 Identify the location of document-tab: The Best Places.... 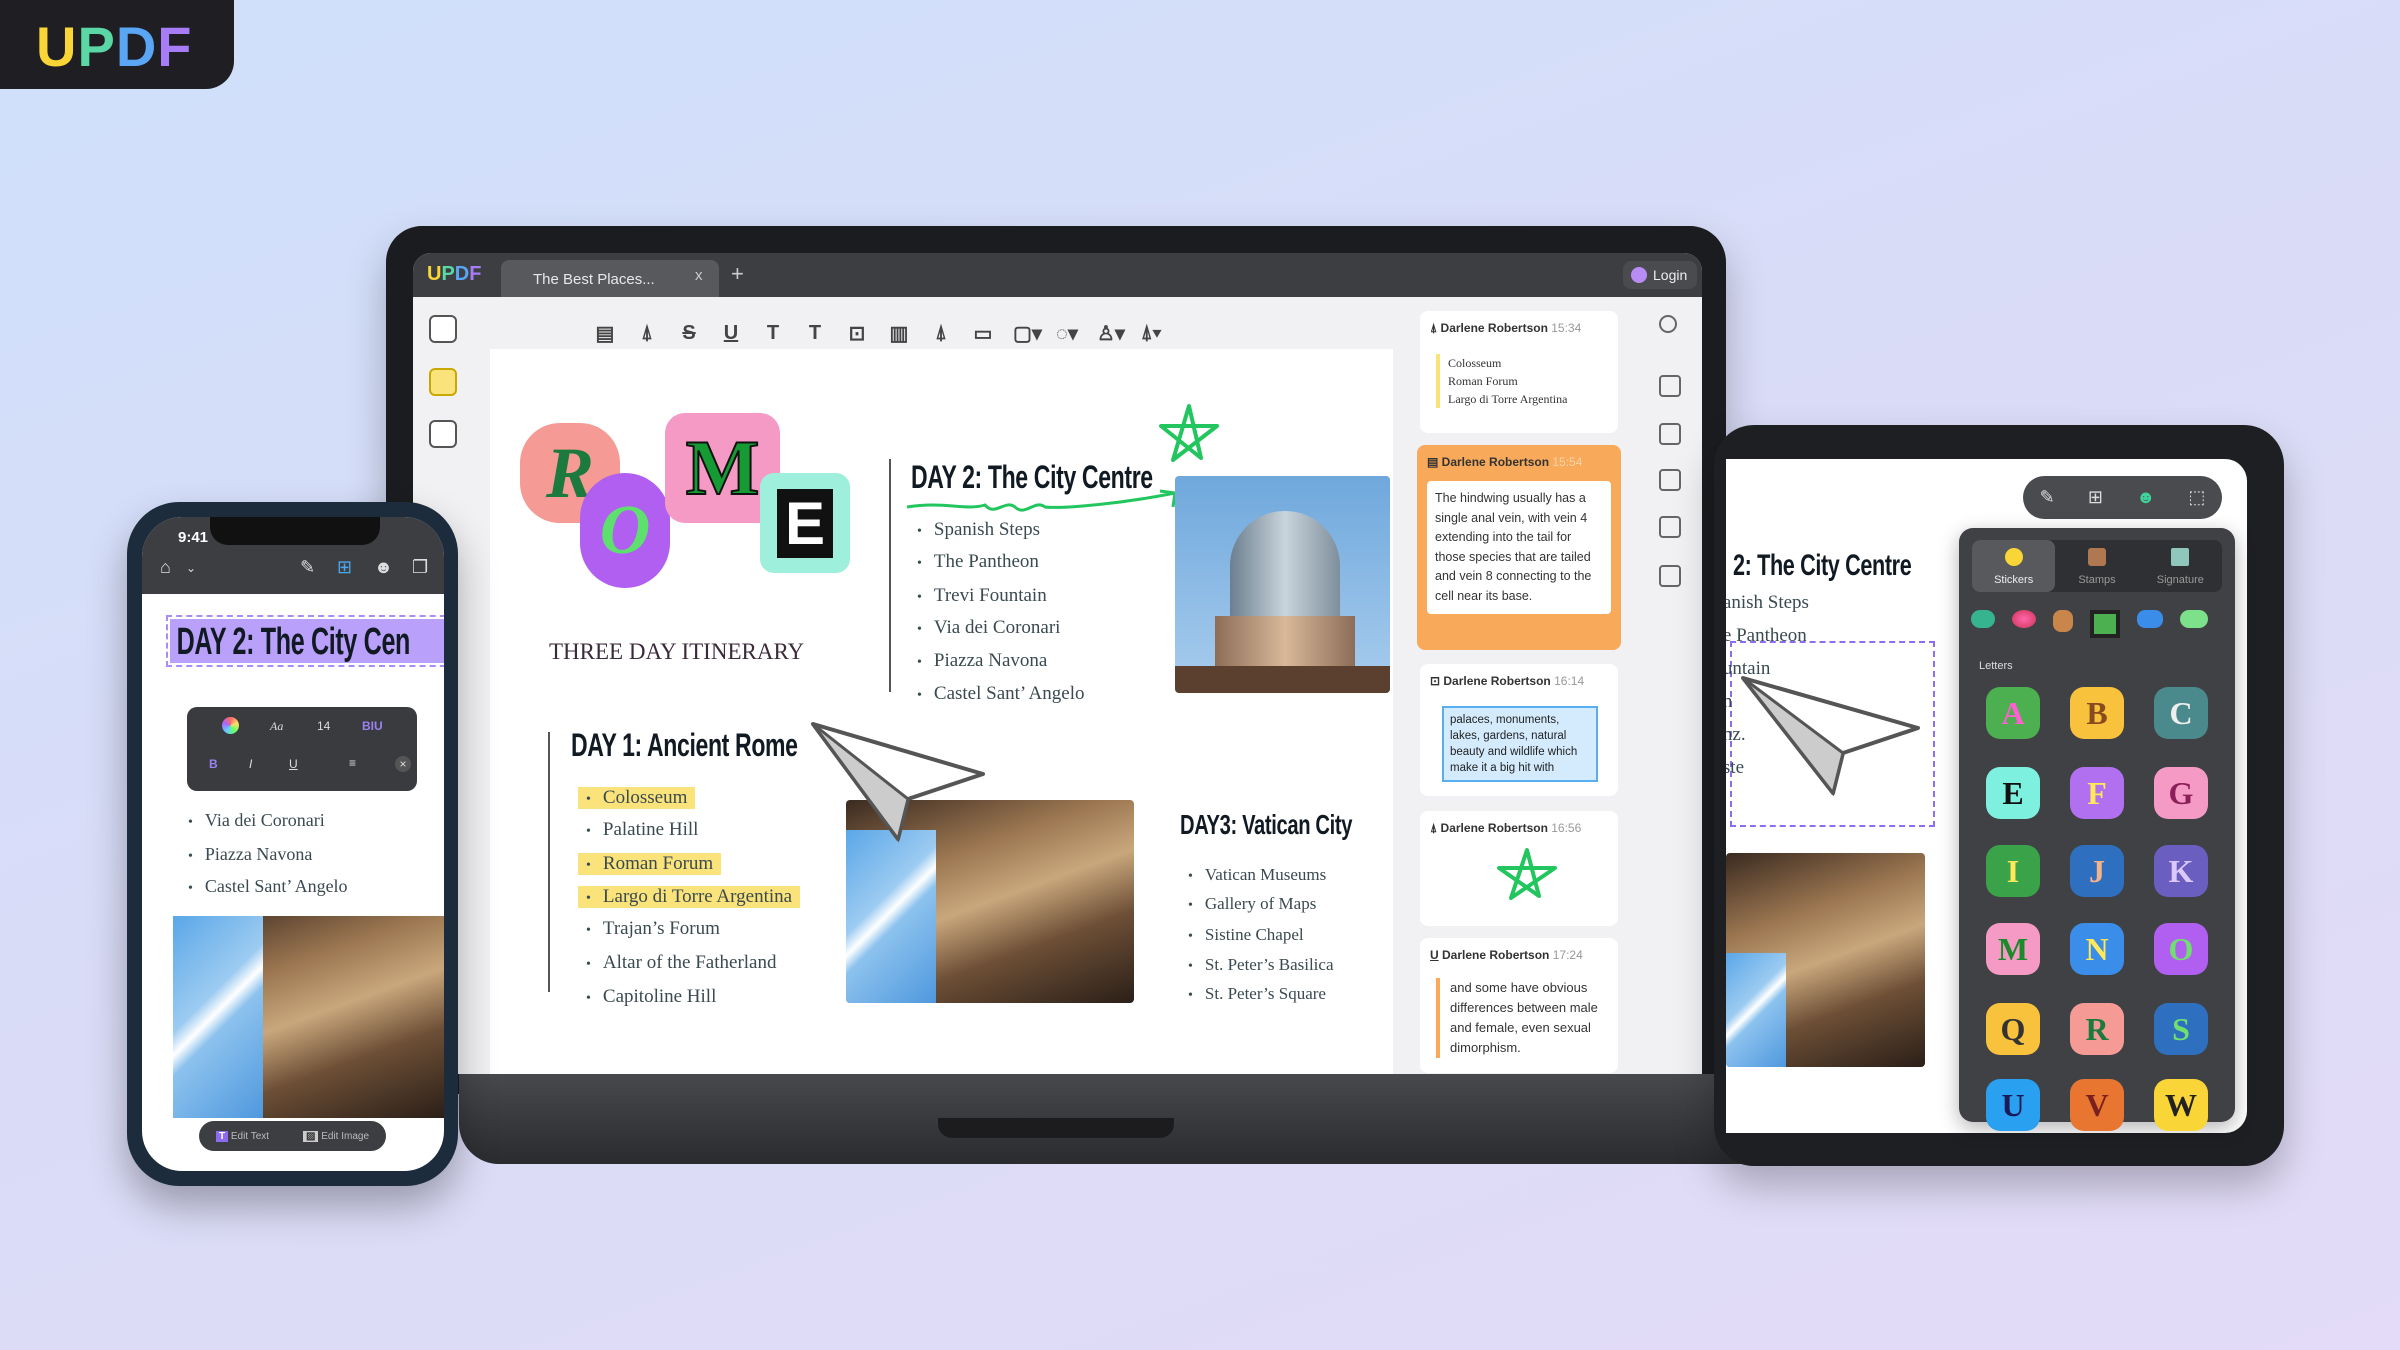
(610, 278).